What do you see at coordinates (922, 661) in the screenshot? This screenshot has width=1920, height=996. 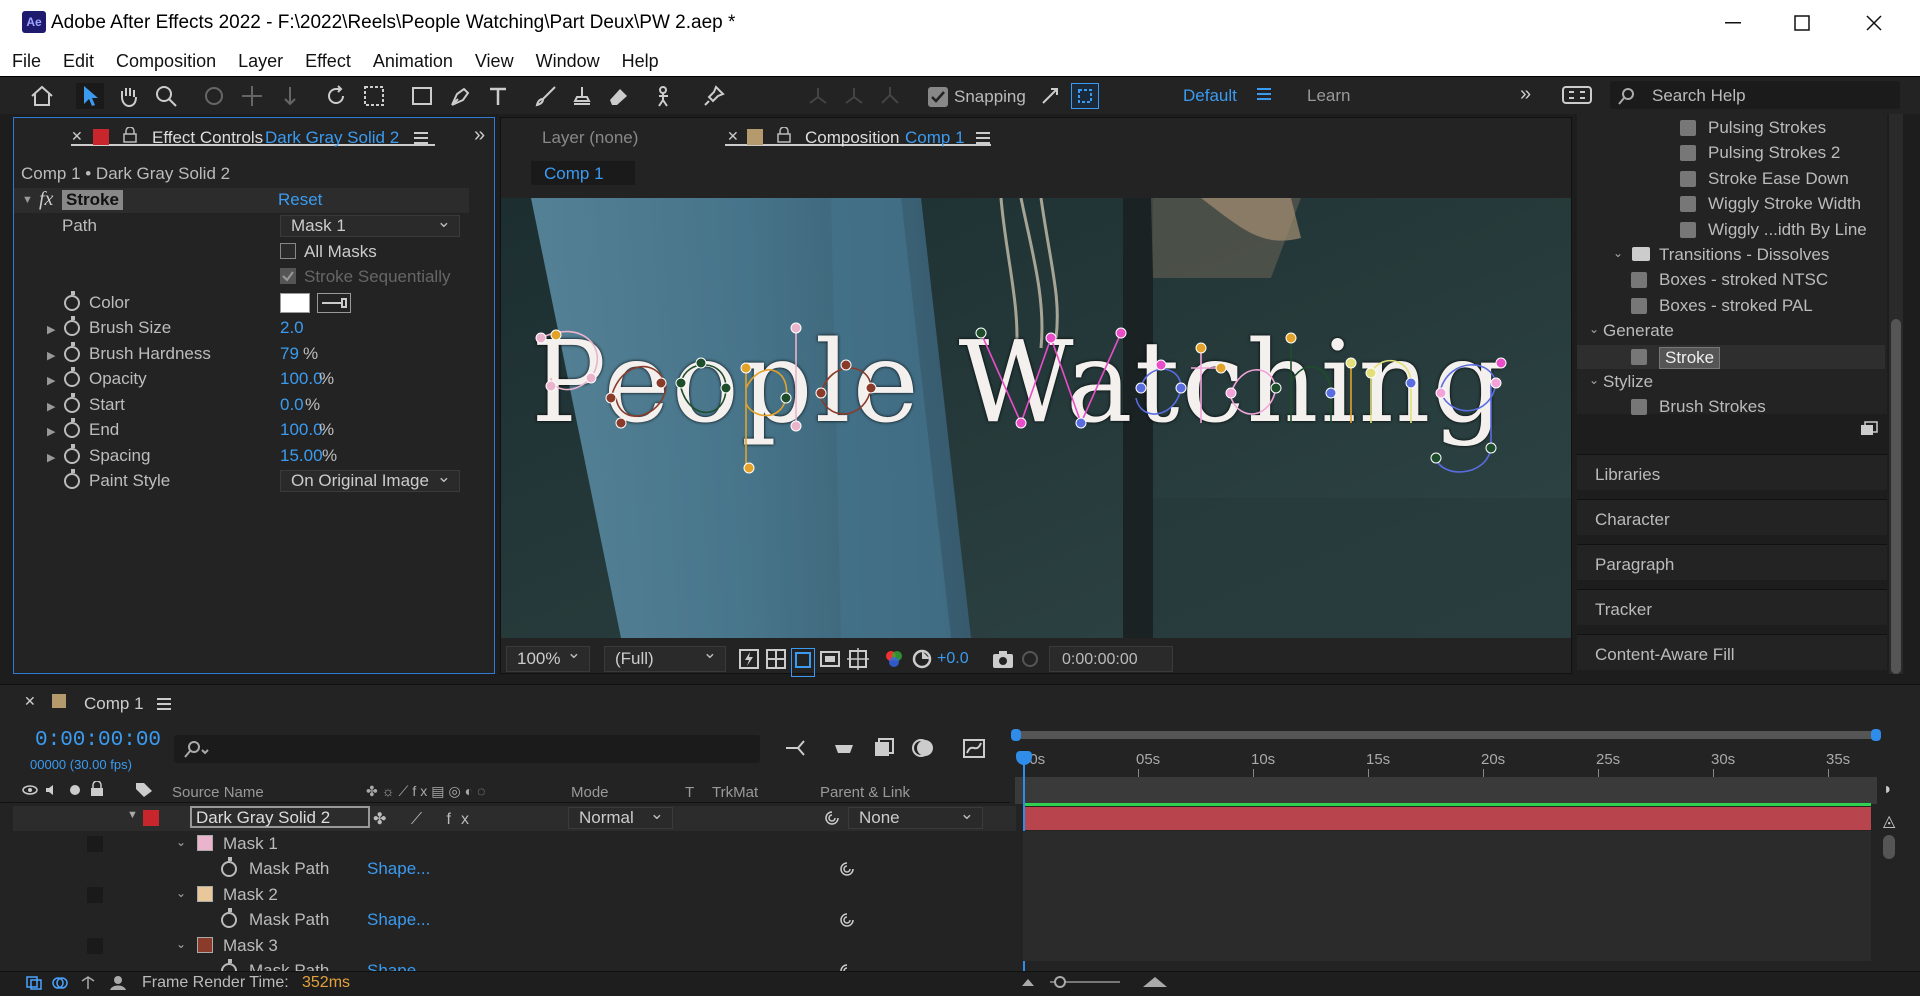 I see `reset-exposure-icon` at bounding box center [922, 661].